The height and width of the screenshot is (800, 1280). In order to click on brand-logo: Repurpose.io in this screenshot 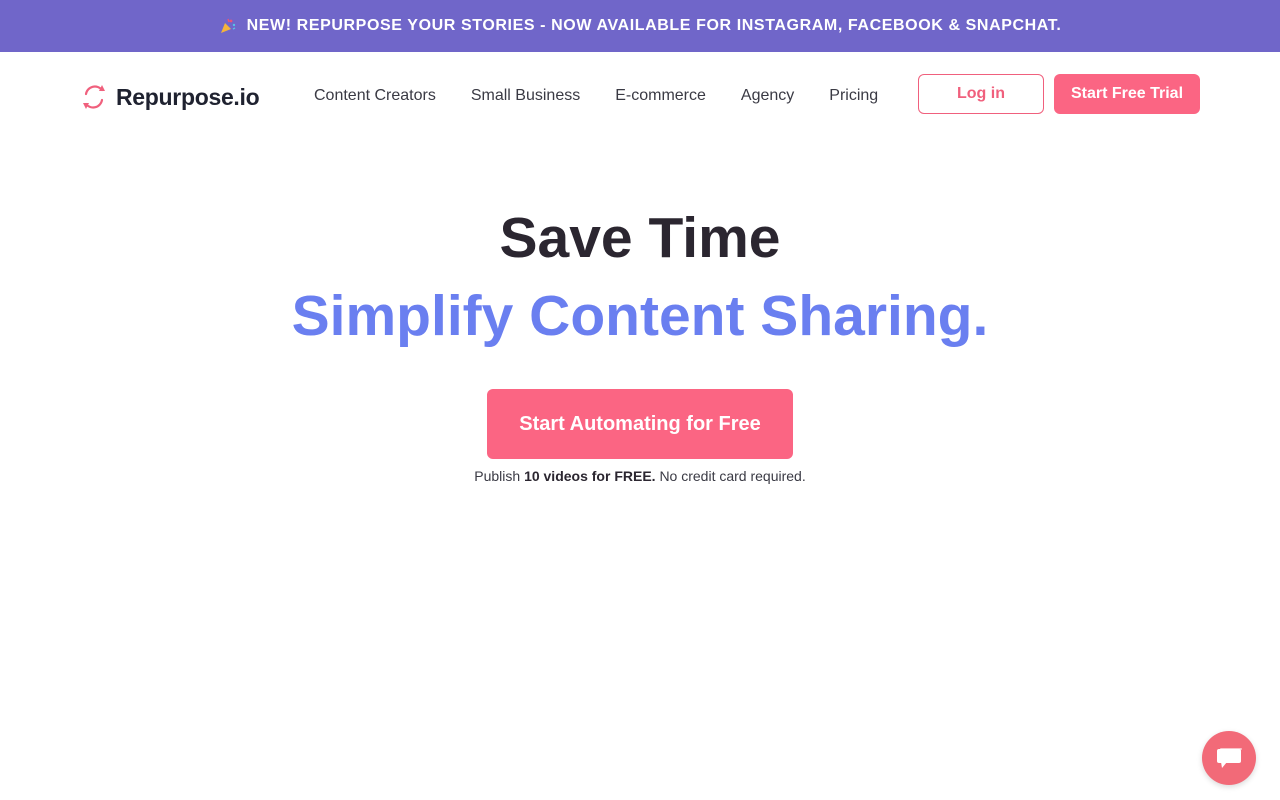, I will do `click(170, 97)`.